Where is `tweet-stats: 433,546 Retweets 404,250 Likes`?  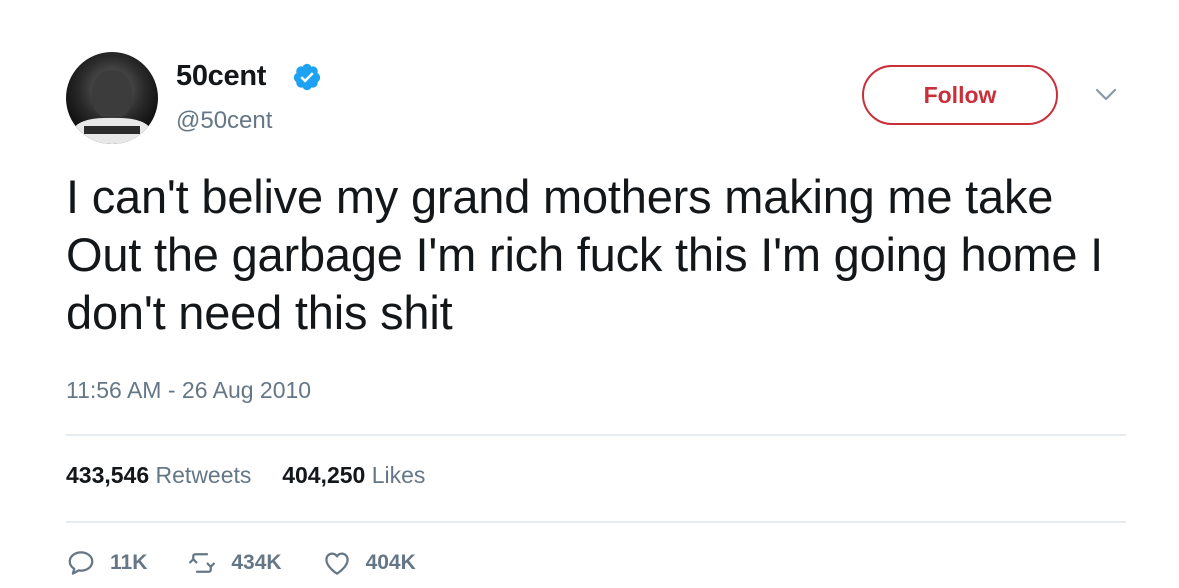 tweet-stats: 433,546 Retweets 404,250 Likes is located at coordinates (245, 475).